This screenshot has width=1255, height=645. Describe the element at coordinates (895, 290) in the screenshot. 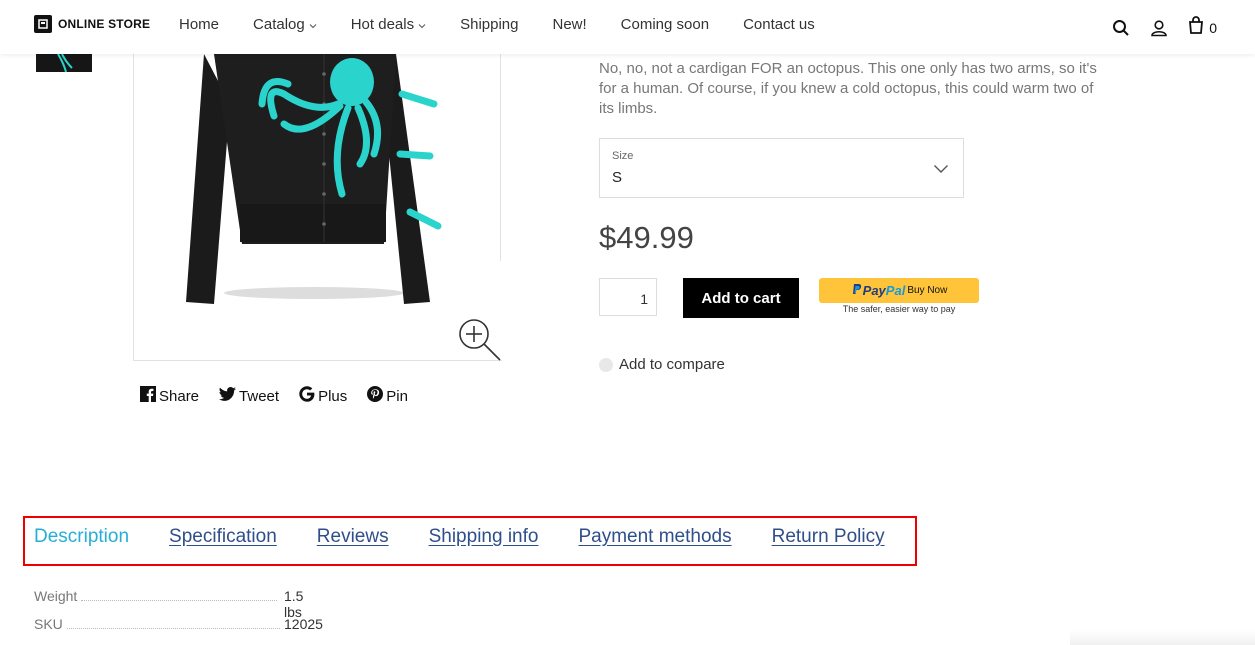

I see `paypal-brand-pal: Pal` at that location.